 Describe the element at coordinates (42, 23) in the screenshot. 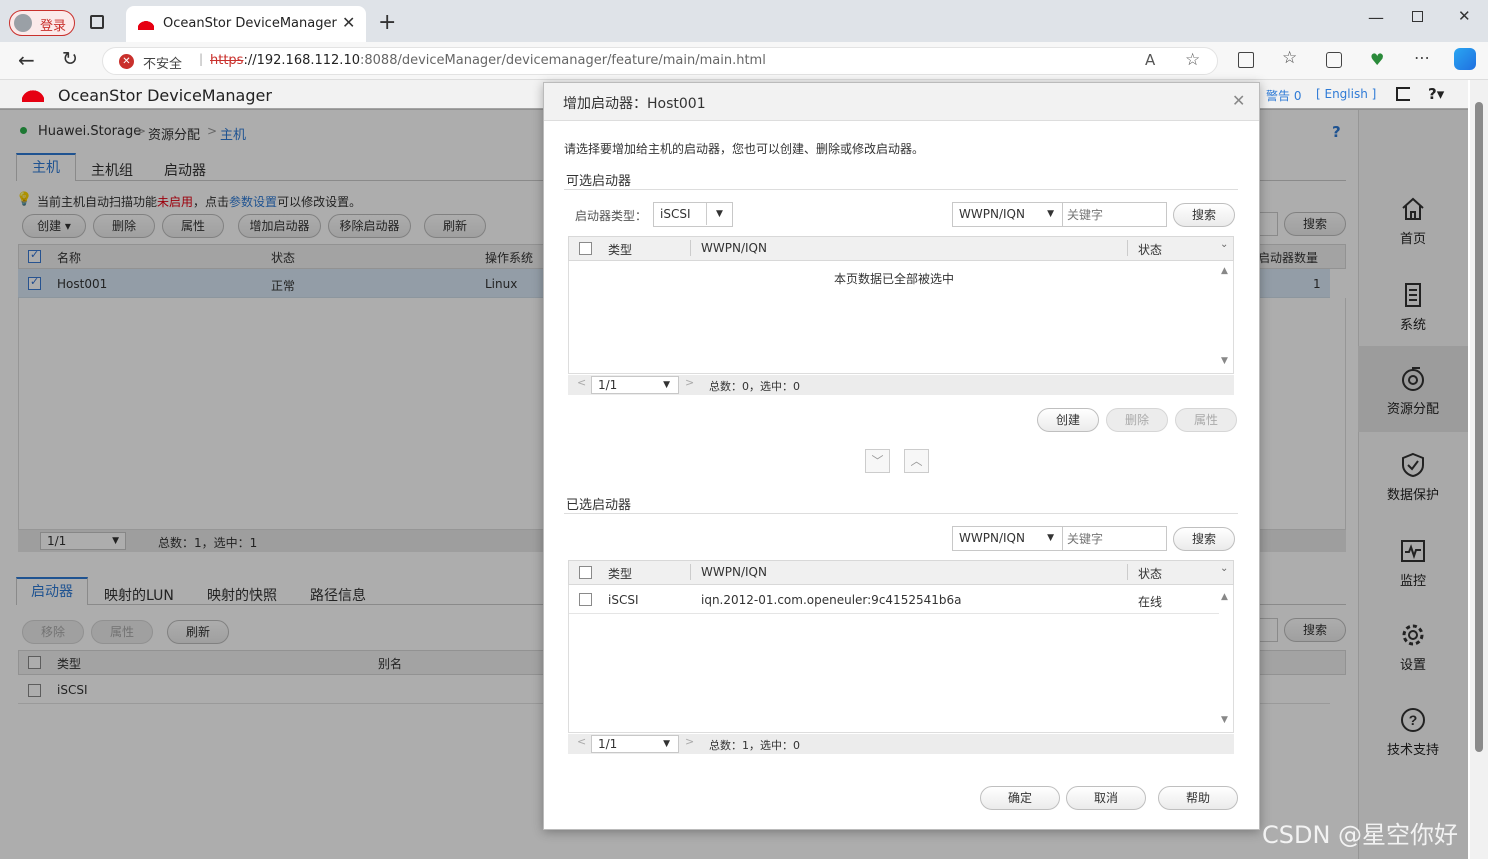

I see `login-button: 登录` at that location.